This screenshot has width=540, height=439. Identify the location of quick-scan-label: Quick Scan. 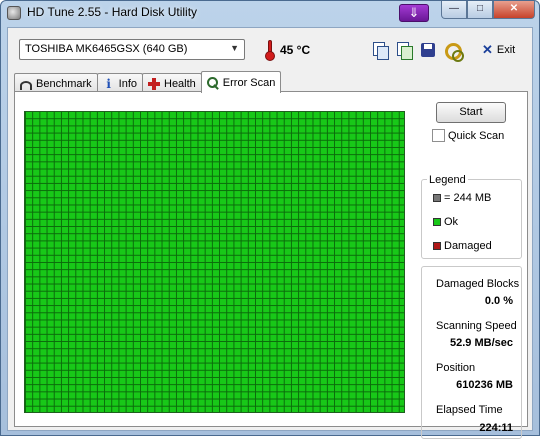
(476, 135).